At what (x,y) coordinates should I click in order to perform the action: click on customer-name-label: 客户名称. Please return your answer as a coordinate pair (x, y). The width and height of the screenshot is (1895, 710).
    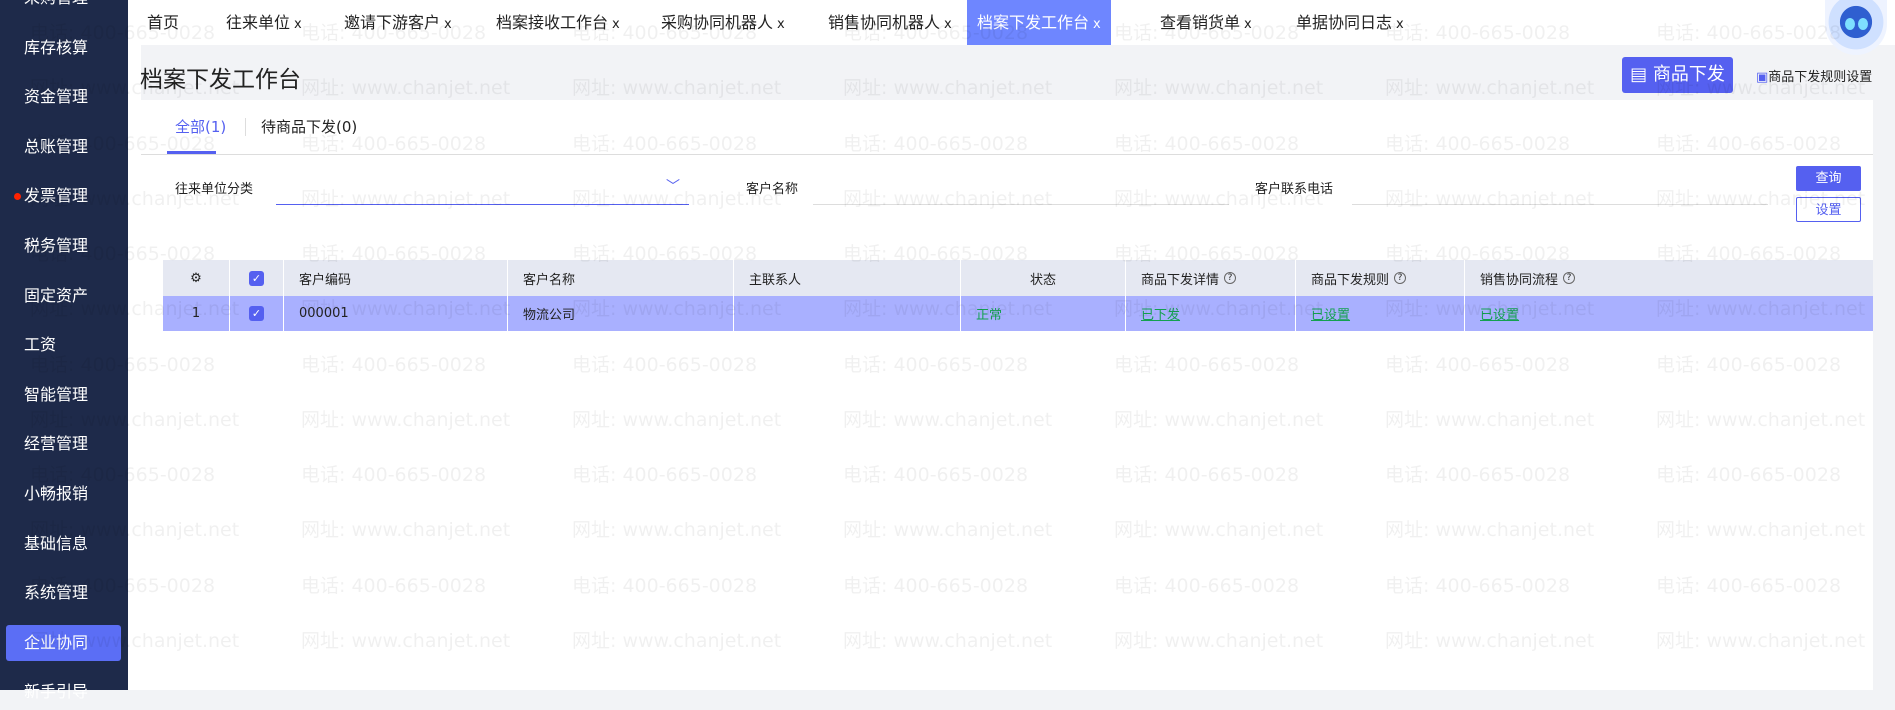
    Looking at the image, I should click on (772, 189).